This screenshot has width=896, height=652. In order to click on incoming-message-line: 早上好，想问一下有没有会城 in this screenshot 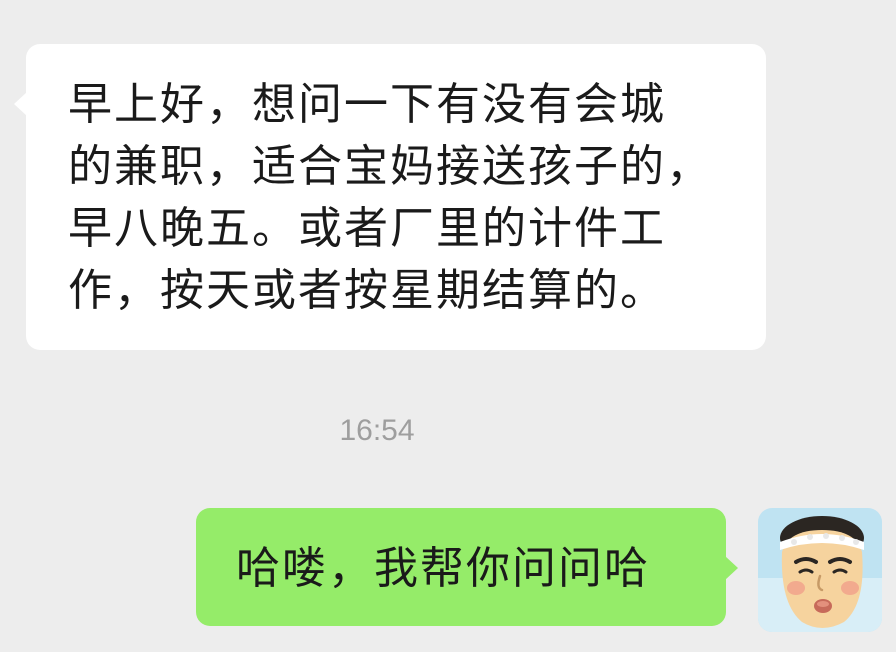, I will do `click(367, 104)`.